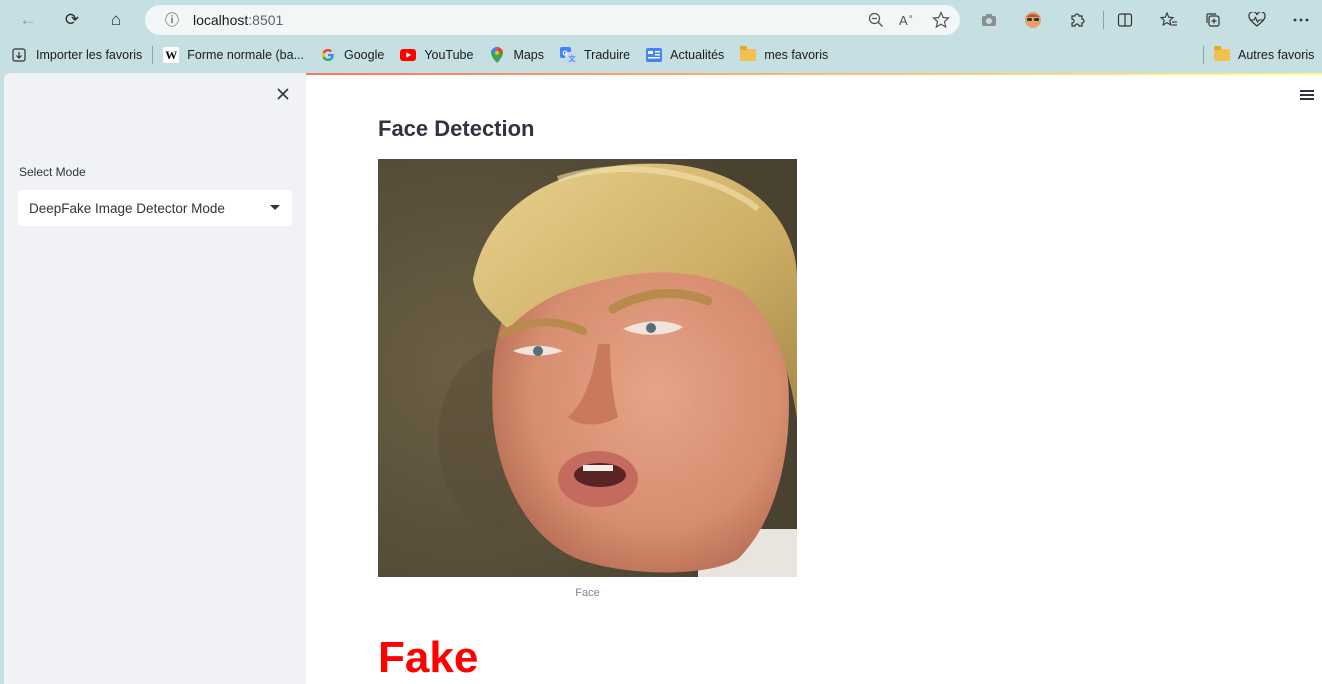  I want to click on avatar-extension-icon, so click(1033, 20).